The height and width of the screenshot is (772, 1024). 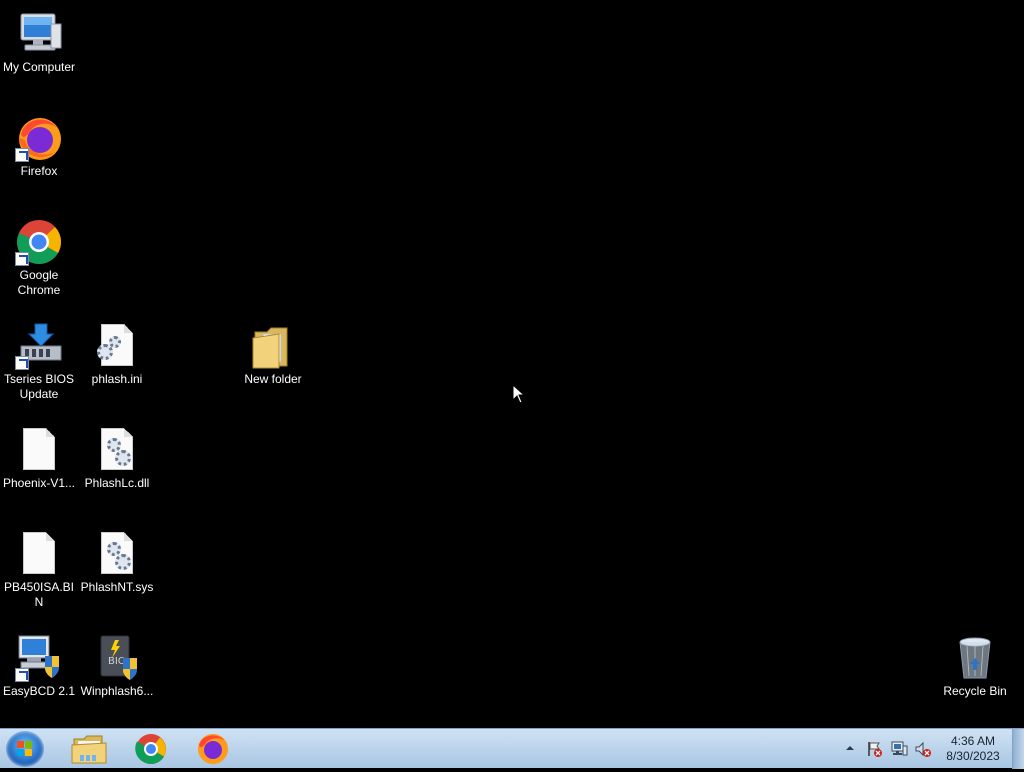 I want to click on show-hidden-icons-button, so click(x=850, y=748).